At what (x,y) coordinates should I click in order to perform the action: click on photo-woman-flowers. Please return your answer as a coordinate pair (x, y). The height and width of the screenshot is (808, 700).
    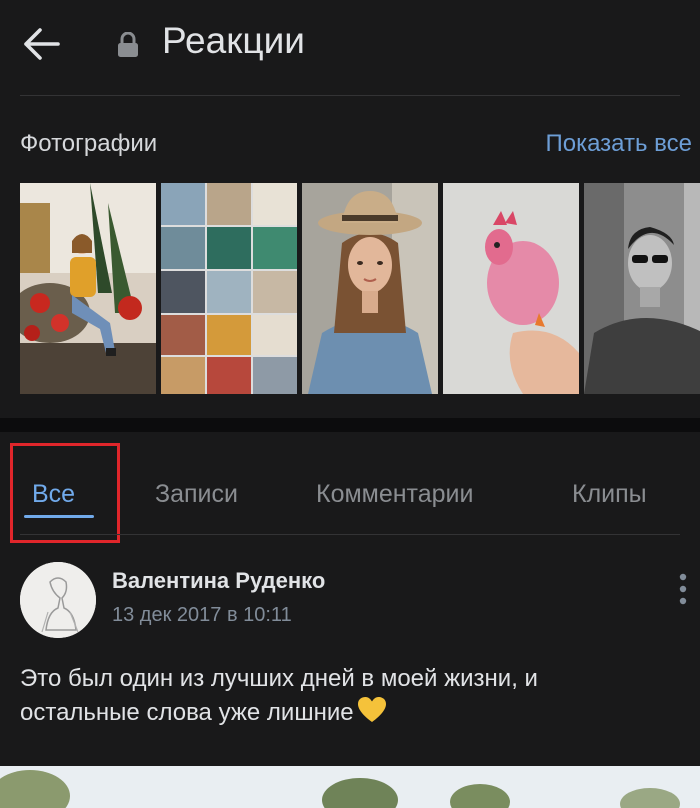
    Looking at the image, I should click on (88, 288).